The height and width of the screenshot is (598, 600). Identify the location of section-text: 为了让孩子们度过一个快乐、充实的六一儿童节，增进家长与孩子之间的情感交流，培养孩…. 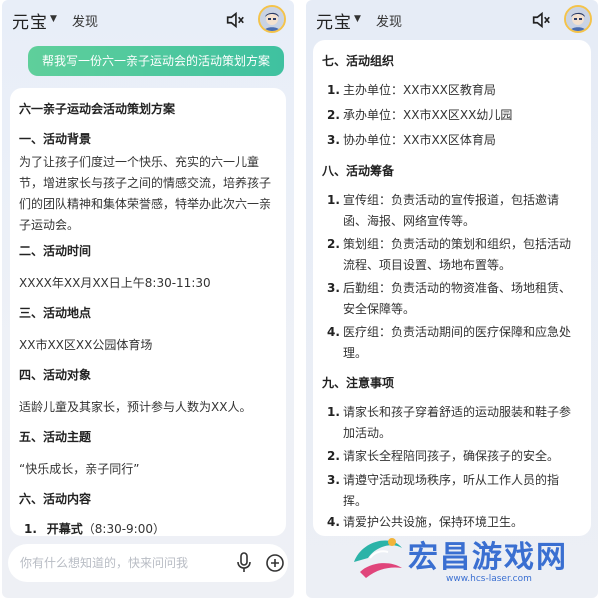
(145, 193).